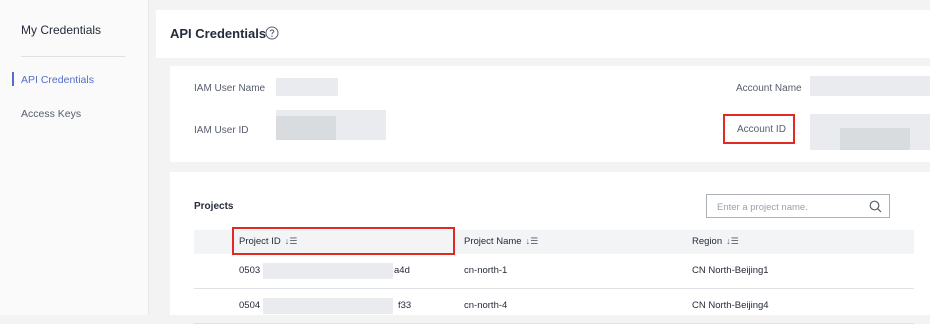 This screenshot has width=930, height=324. What do you see at coordinates (730, 270) in the screenshot?
I see `project-region: CN North-Beijing1` at bounding box center [730, 270].